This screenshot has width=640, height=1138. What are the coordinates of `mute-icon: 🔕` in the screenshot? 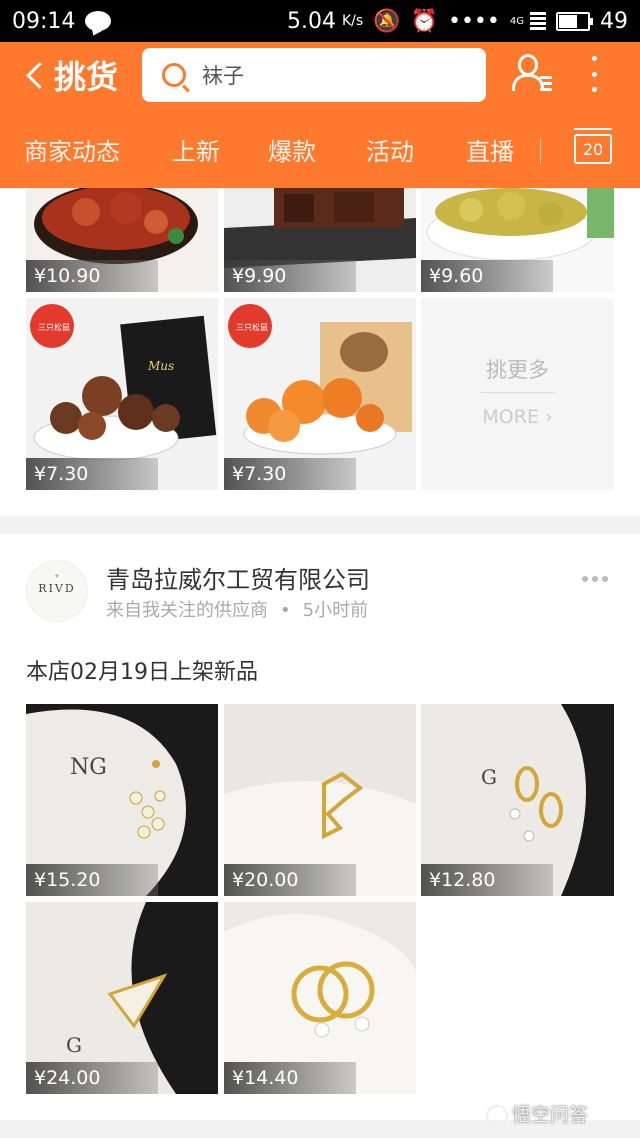 It's located at (387, 21).